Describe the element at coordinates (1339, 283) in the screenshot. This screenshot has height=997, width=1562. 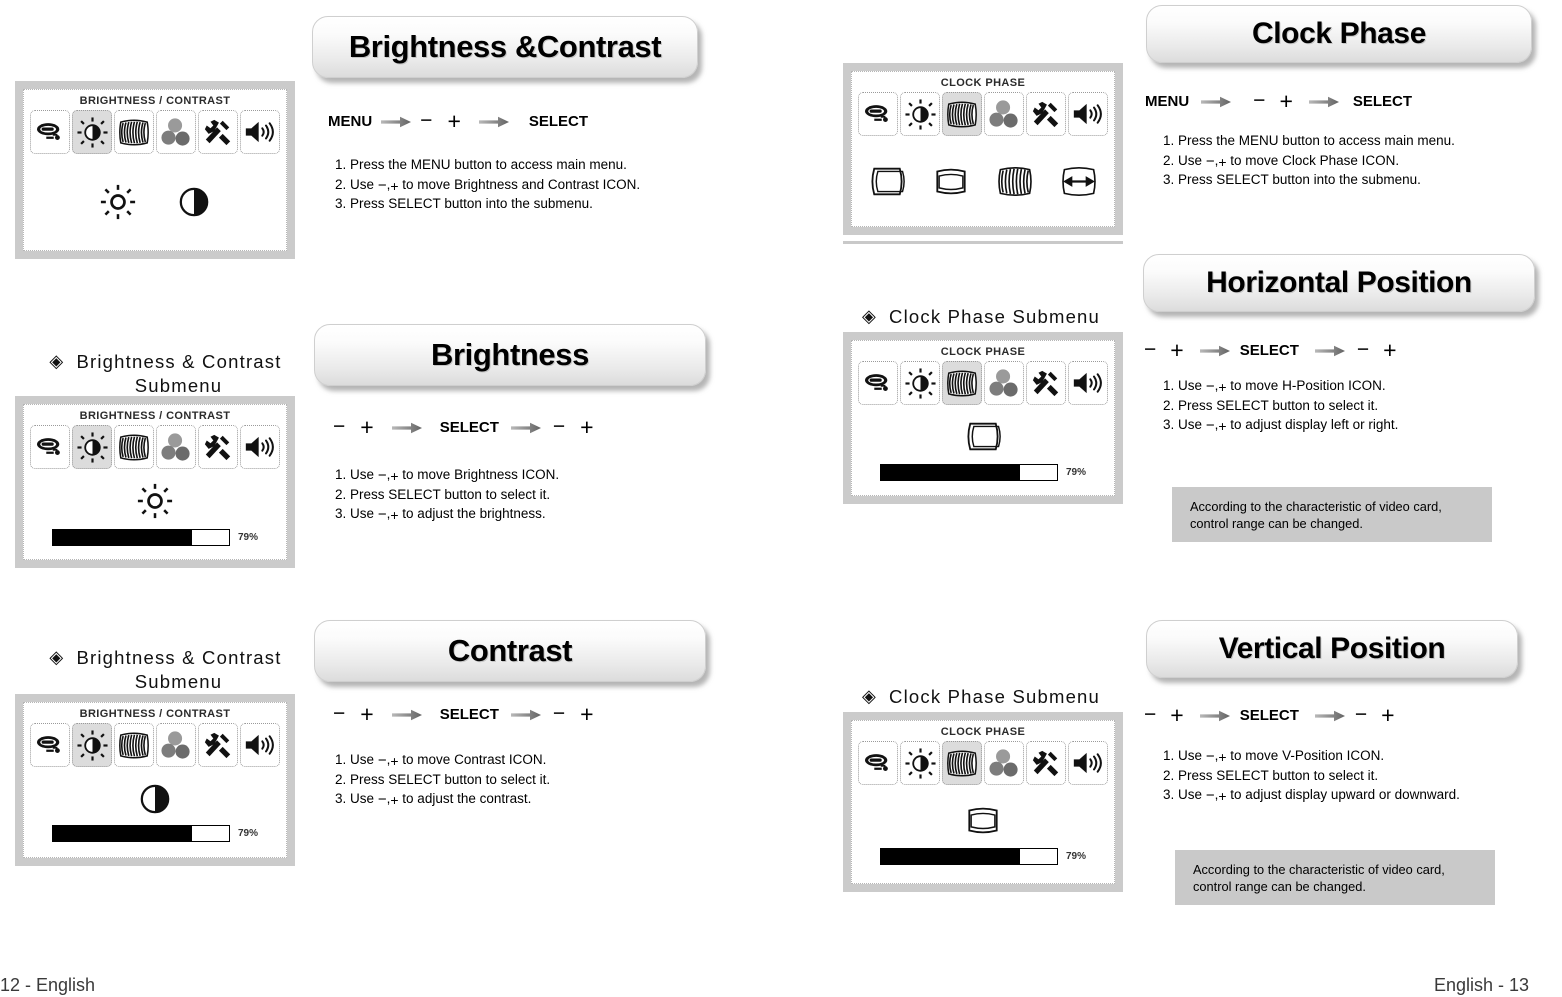
I see `title-pill-horizontal-position: Horizontal Position` at that location.